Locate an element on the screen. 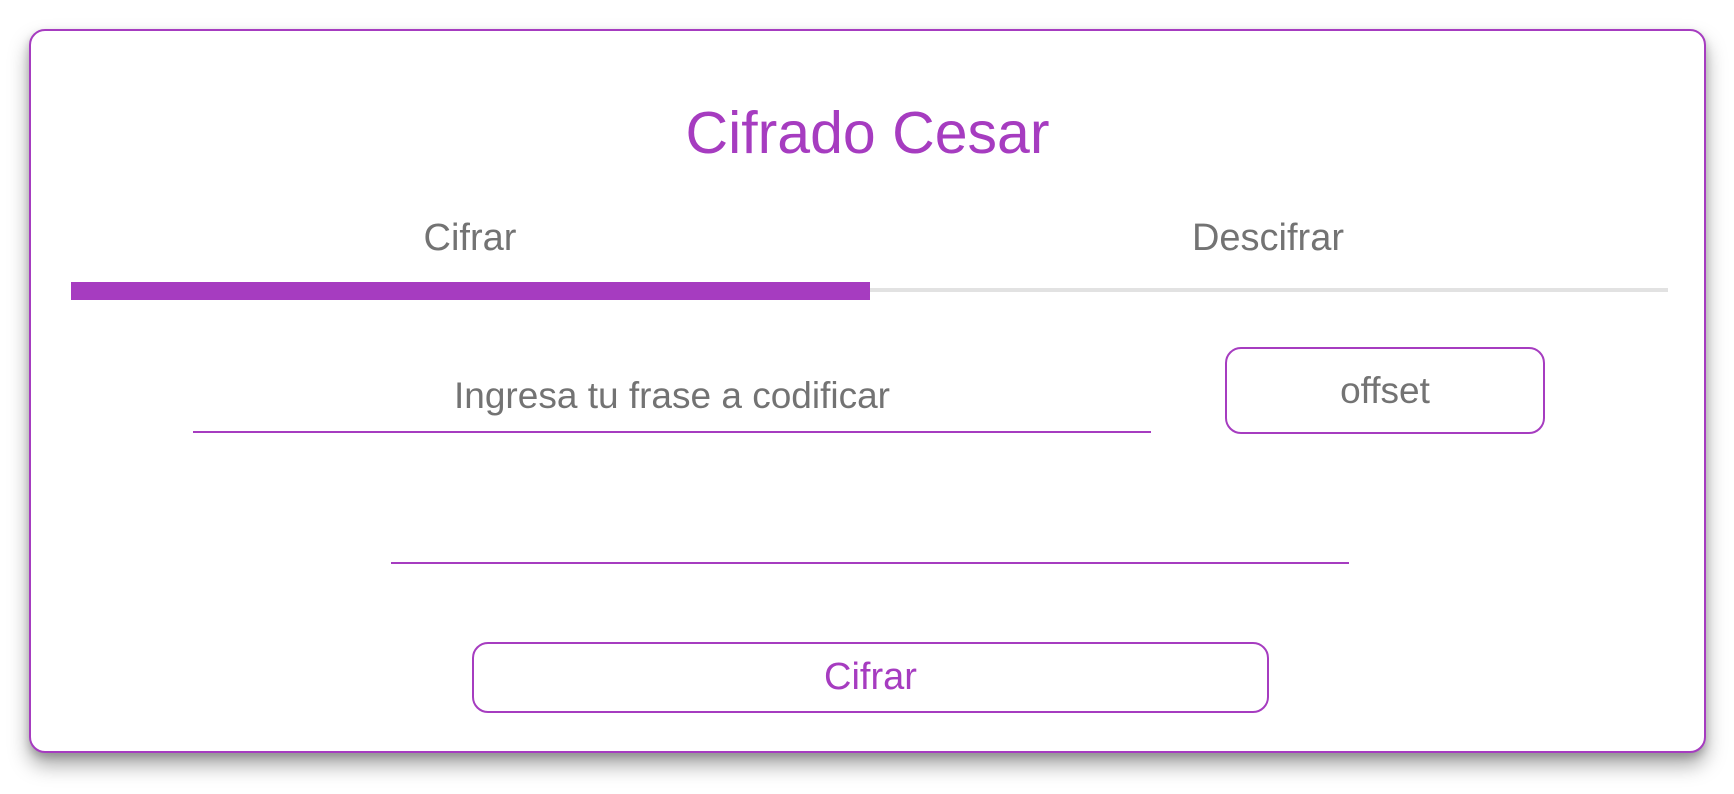 The width and height of the screenshot is (1734, 794). active-tab-indicator is located at coordinates (470, 291).